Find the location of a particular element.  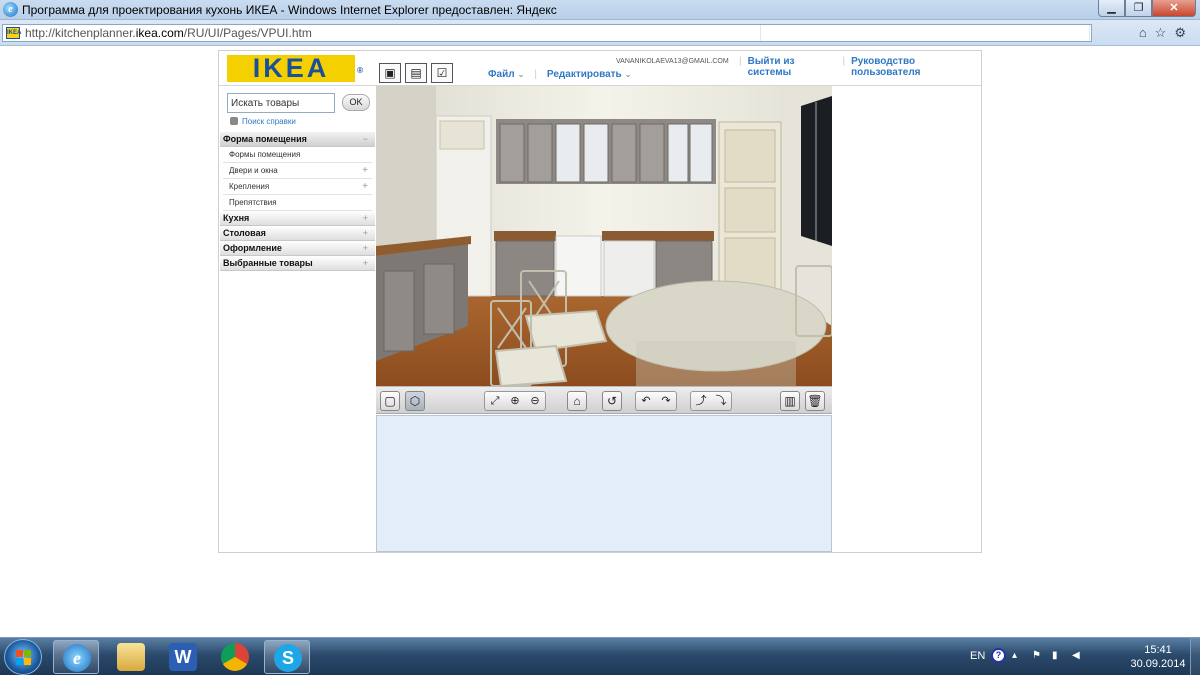

word-icon: W is located at coordinates (183, 657).